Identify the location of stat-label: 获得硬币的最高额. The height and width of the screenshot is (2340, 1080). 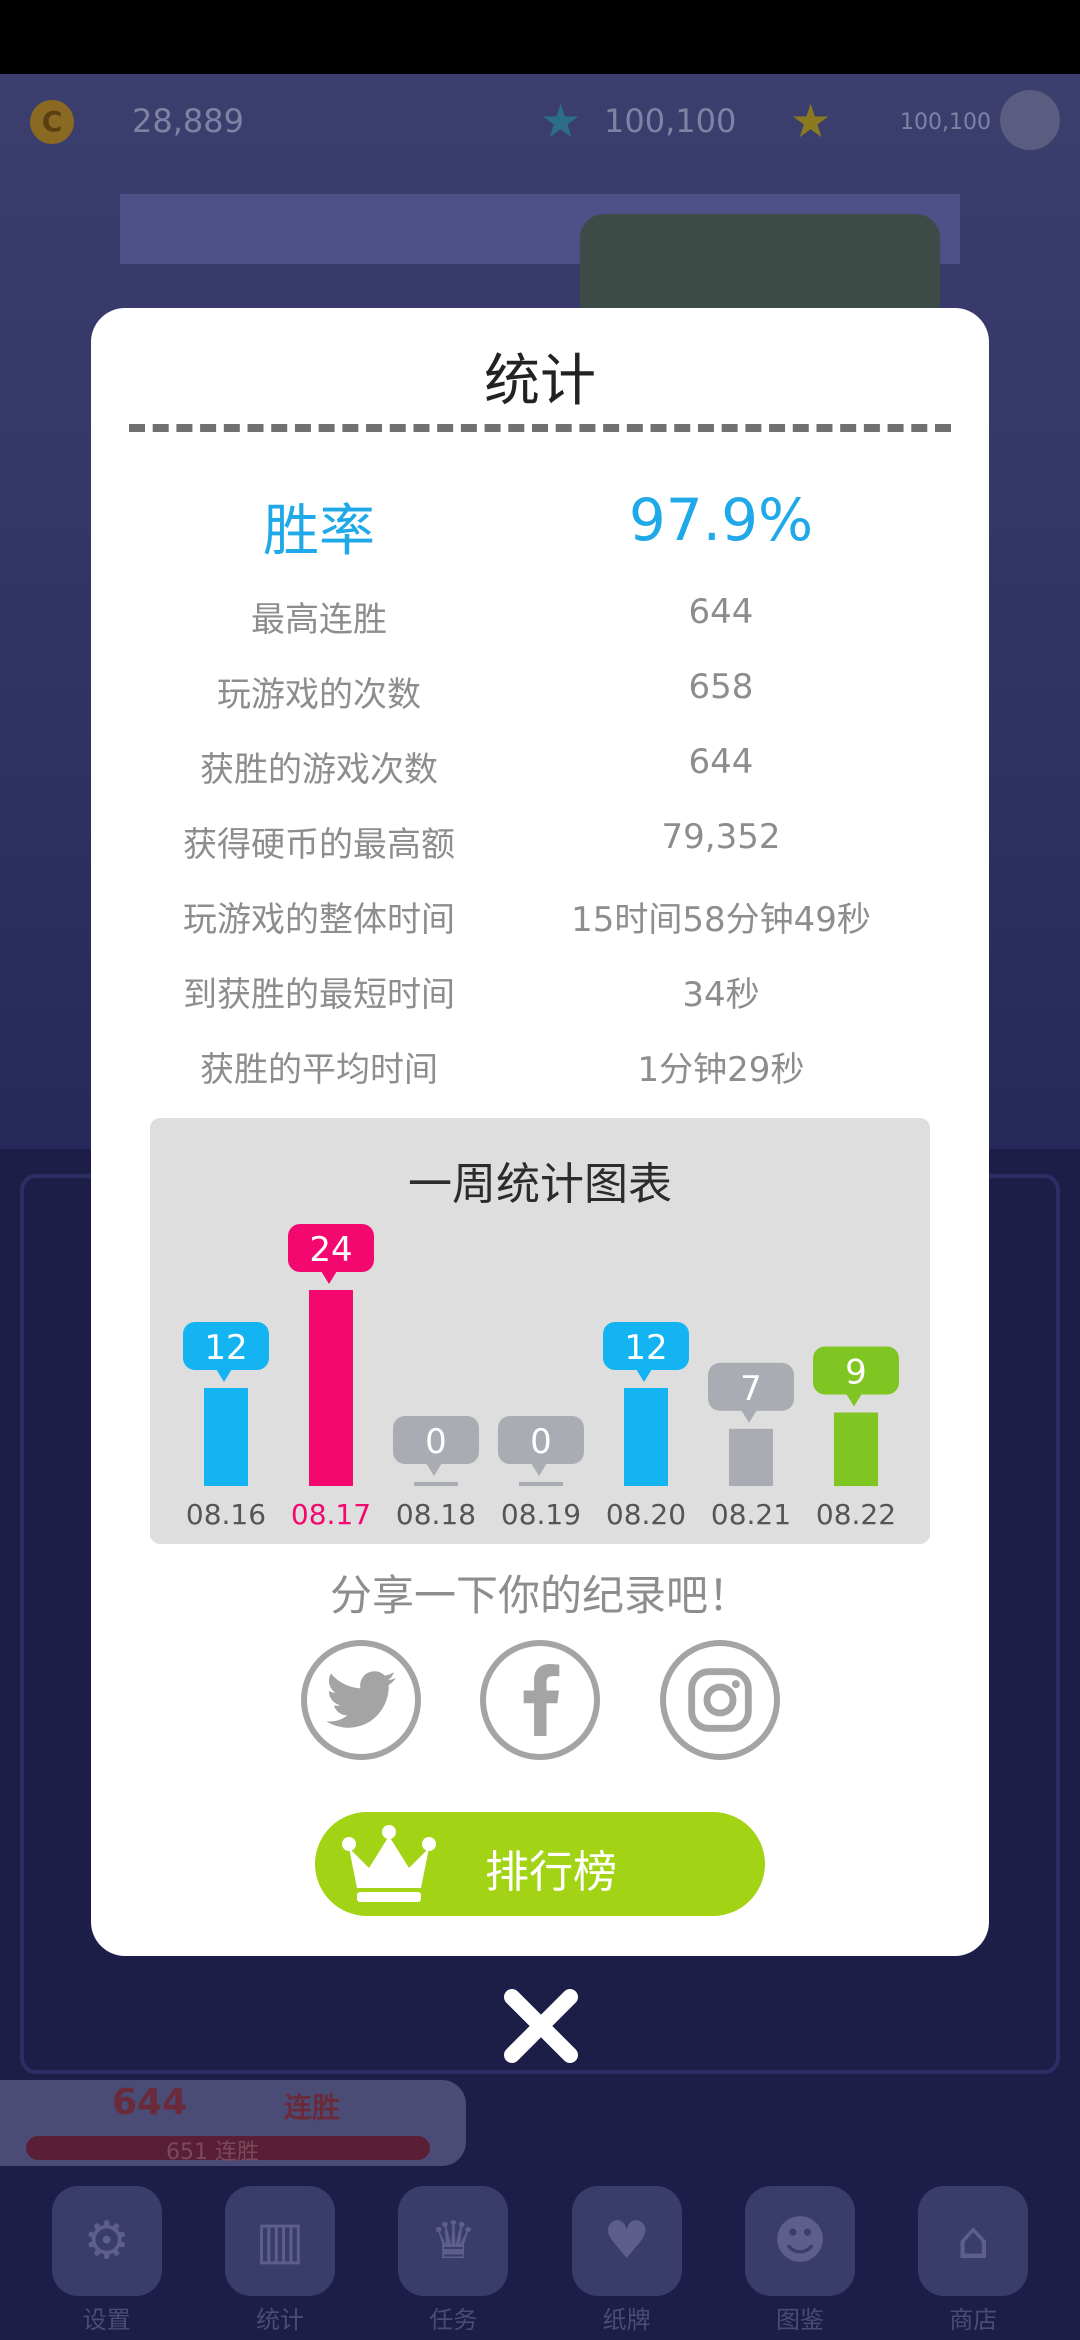
(319, 845).